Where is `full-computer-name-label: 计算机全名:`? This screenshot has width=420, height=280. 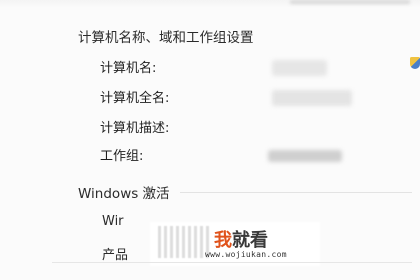
full-computer-name-label: 计算机全名: is located at coordinates (135, 98).